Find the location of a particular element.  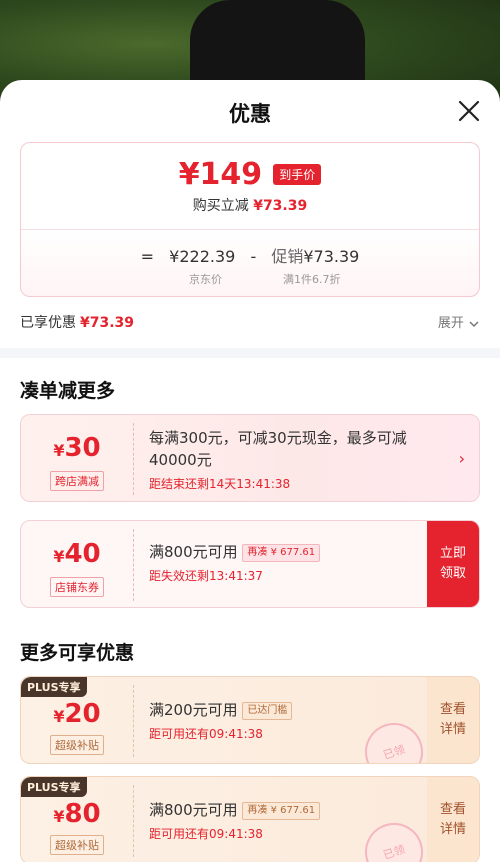

coupon-left: ¥20 超级补贴 is located at coordinates (77, 720).